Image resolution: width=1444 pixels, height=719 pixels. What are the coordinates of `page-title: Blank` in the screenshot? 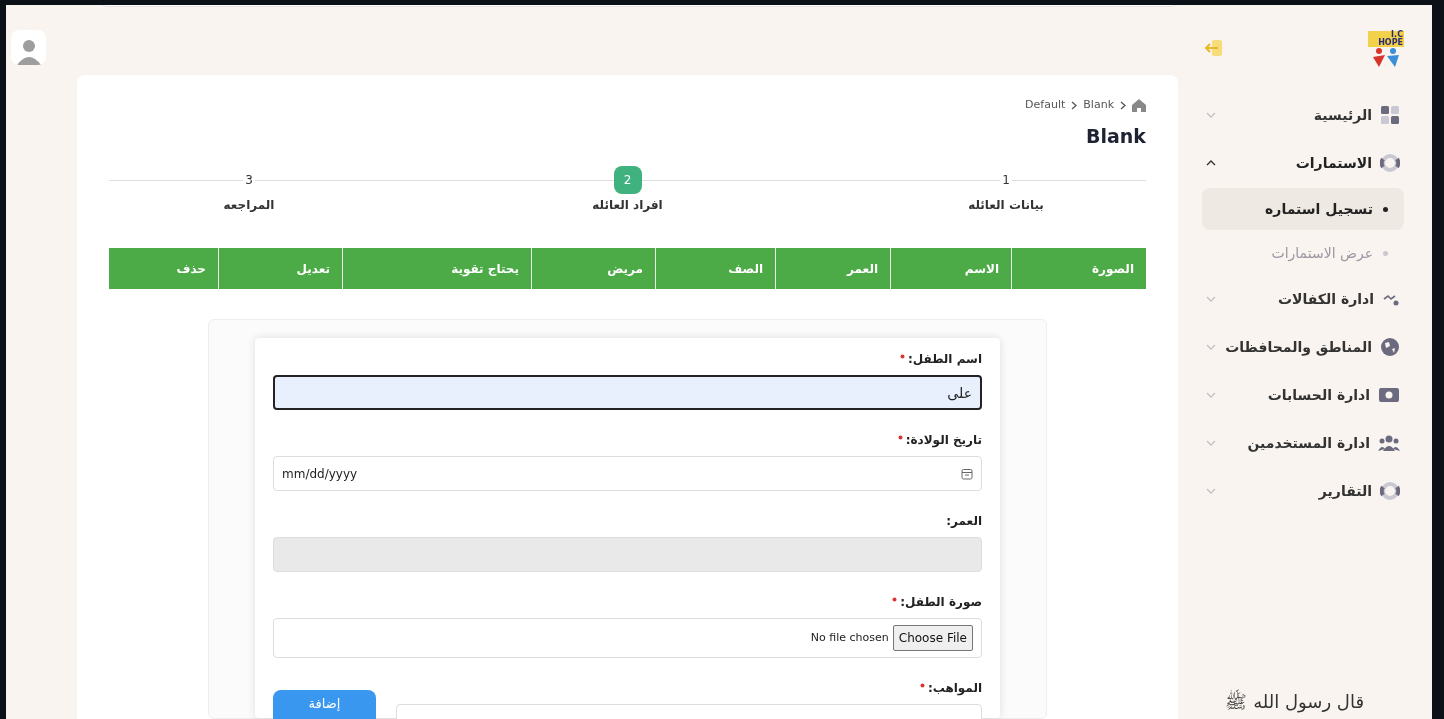 It's located at (1116, 136).